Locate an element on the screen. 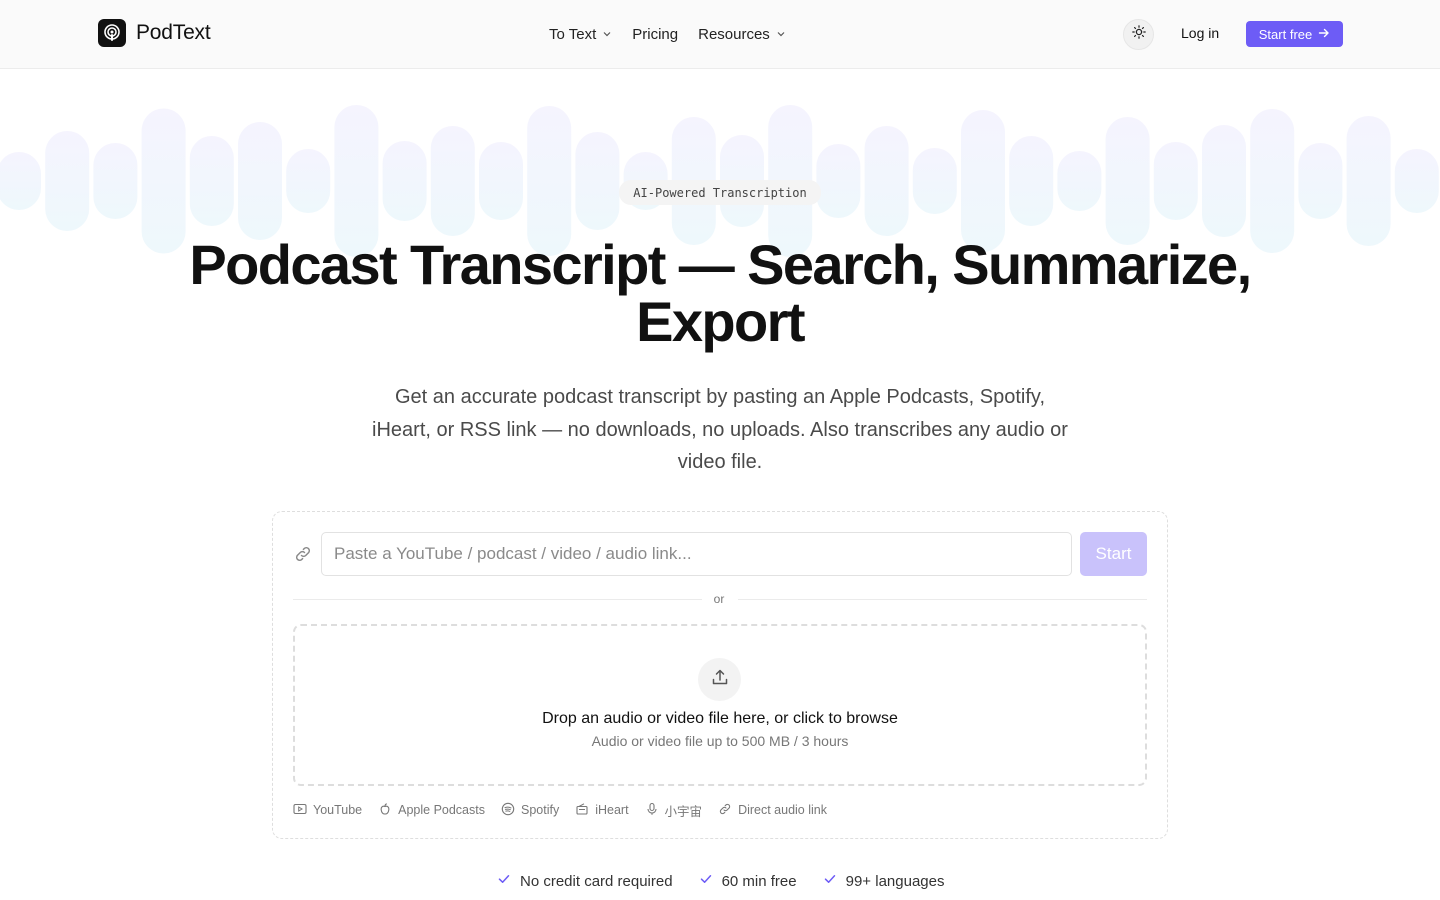 This screenshot has width=1440, height=900. nav-pricing: Pricing is located at coordinates (655, 34).